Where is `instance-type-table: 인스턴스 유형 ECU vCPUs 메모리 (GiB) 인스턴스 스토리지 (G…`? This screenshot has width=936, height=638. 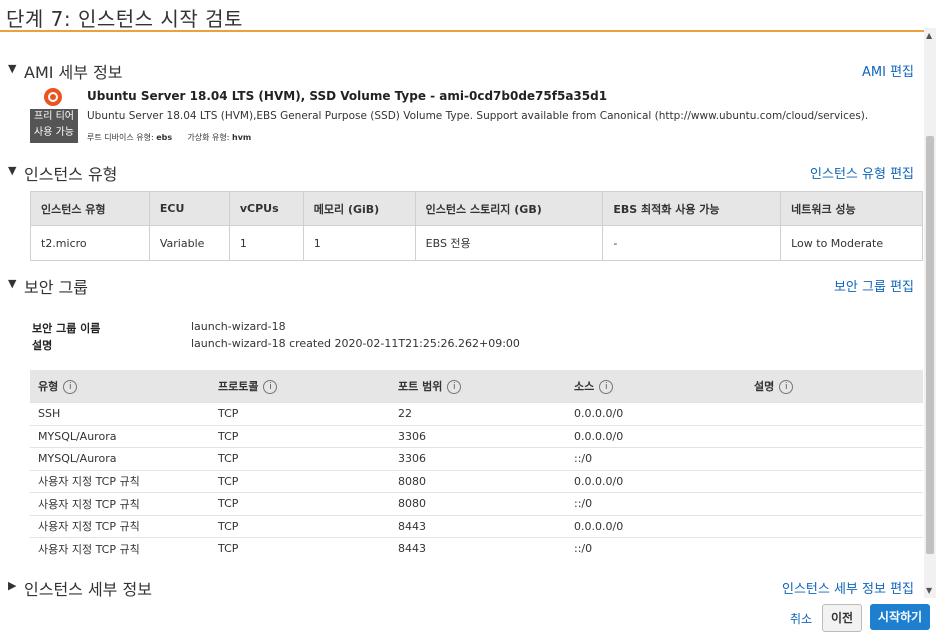
instance-type-table: 인스턴스 유형 ECU vCPUs 메모리 (GiB) 인스턴스 스토리지 (G… is located at coordinates (476, 226).